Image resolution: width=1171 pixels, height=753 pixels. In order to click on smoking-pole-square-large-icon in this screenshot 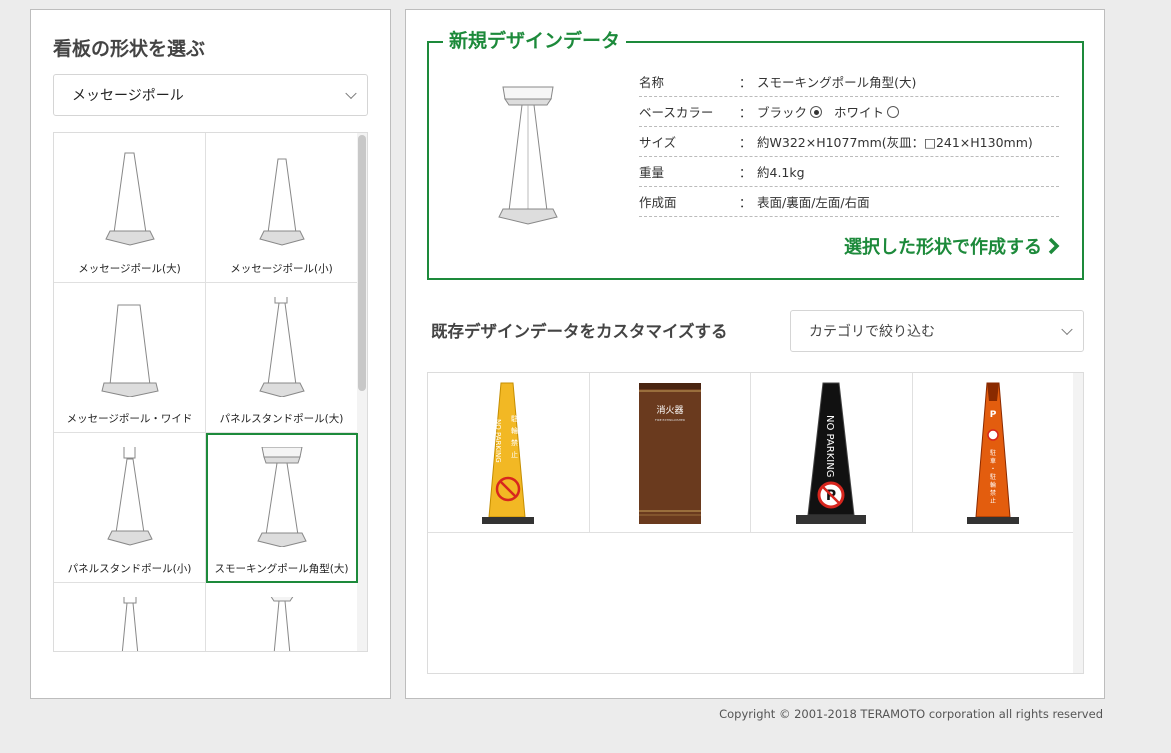, I will do `click(282, 497)`.